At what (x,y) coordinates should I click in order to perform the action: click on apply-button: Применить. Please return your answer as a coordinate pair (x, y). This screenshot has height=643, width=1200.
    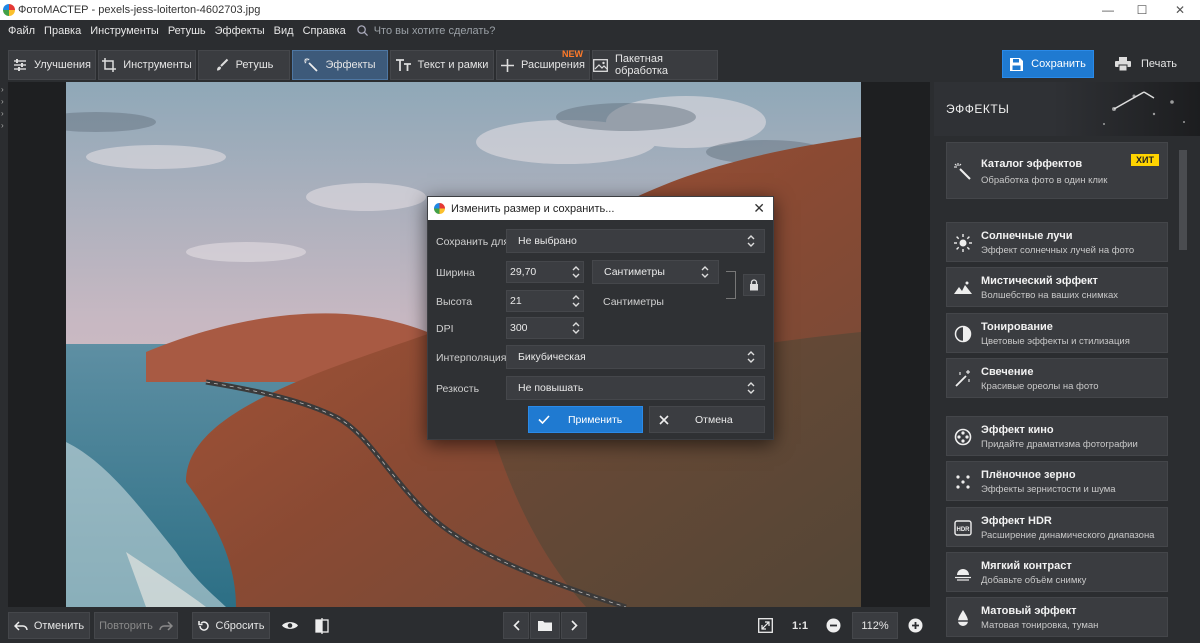
    Looking at the image, I should click on (585, 419).